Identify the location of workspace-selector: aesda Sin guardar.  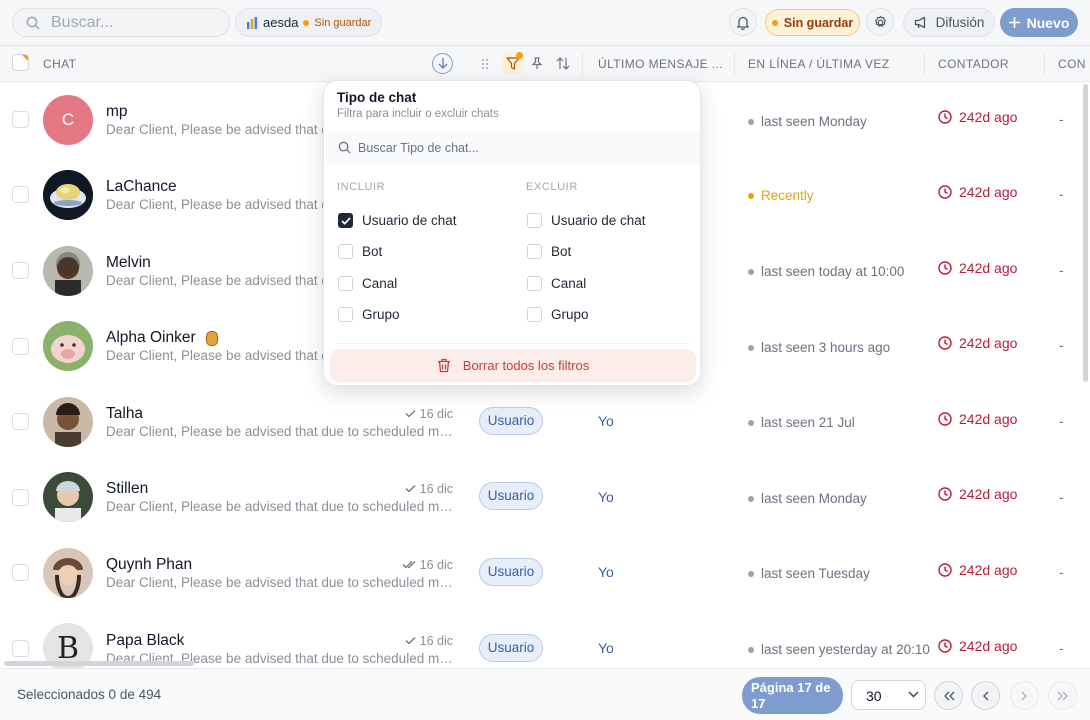
(309, 22).